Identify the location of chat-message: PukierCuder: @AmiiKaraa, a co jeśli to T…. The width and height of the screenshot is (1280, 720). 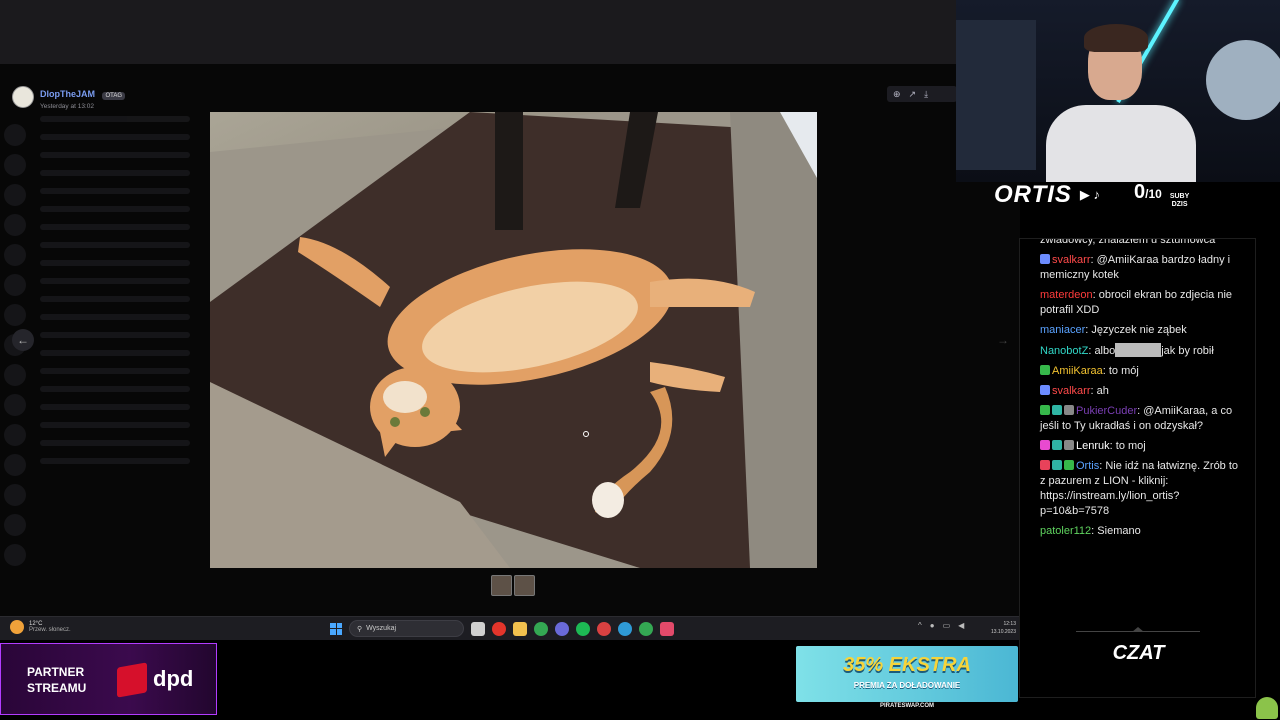
(1136, 418).